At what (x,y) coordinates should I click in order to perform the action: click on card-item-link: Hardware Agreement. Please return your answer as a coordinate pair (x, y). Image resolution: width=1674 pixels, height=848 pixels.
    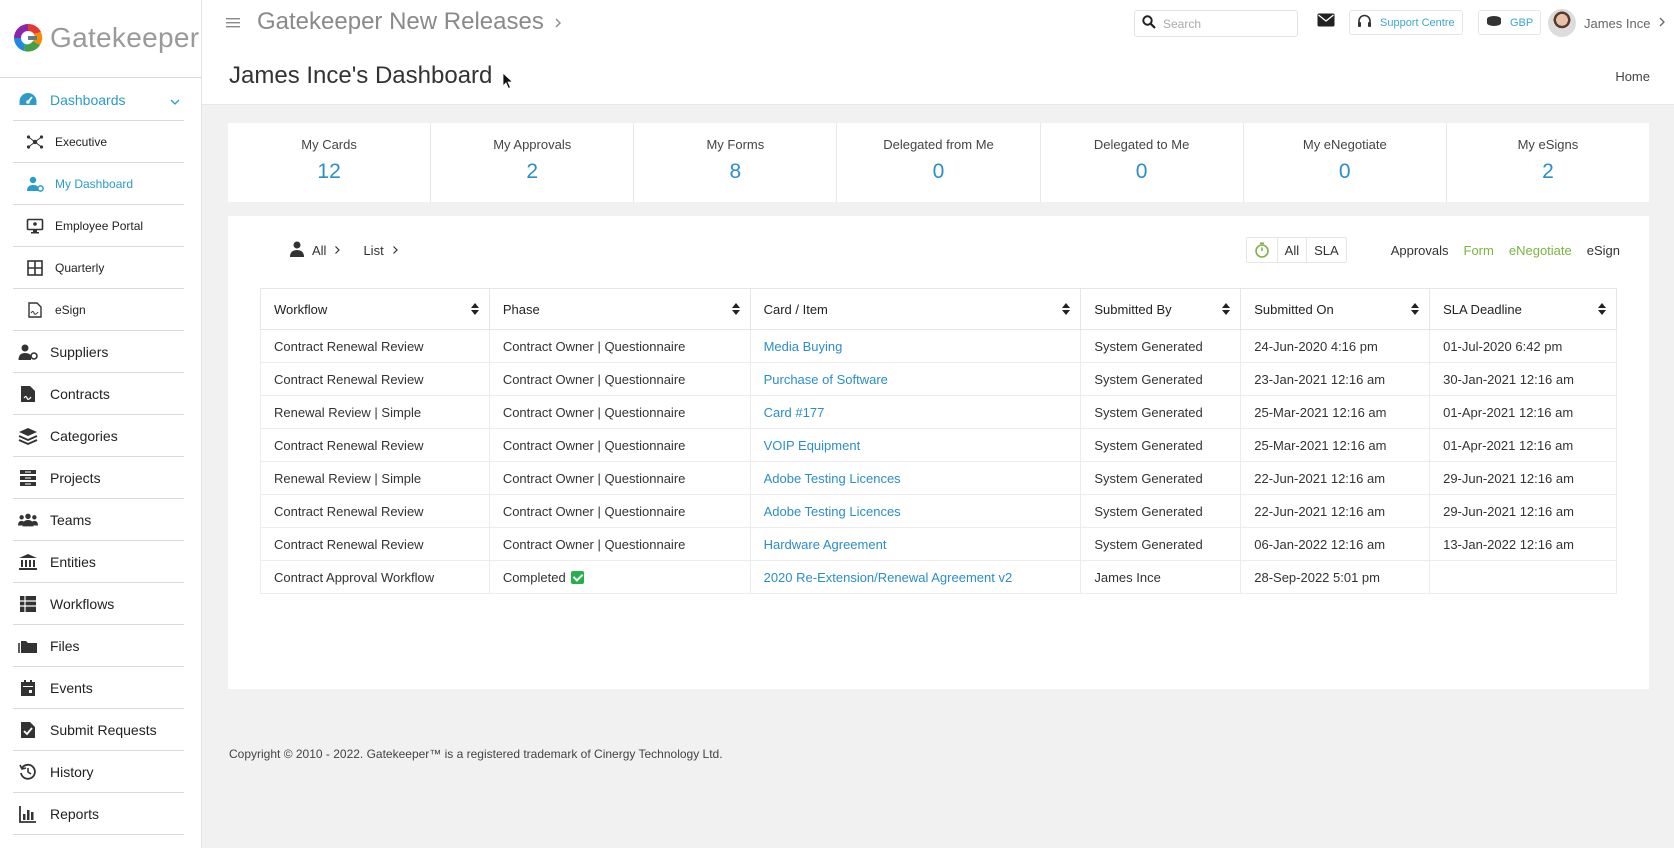
    Looking at the image, I should click on (825, 544).